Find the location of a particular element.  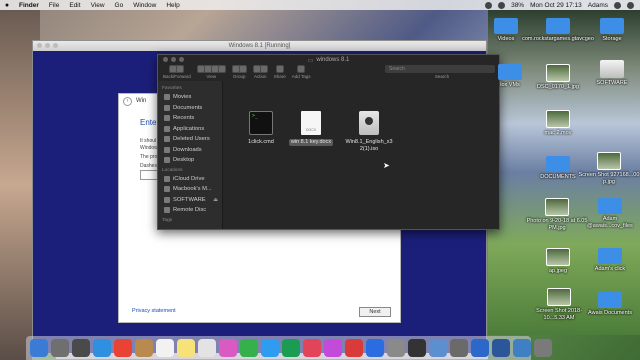

list-view-icon is located at coordinates (207, 69).